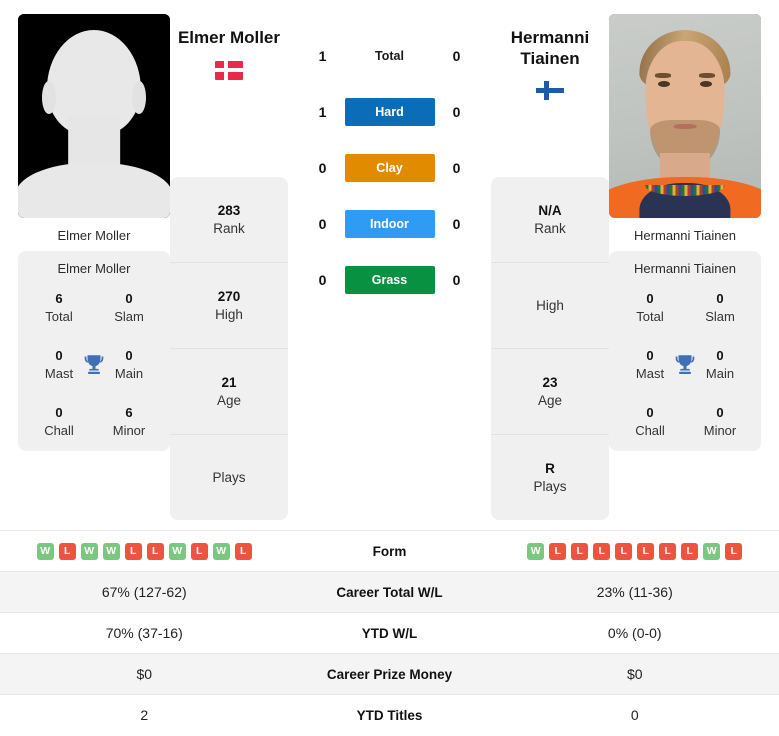 The width and height of the screenshot is (779, 736). I want to click on row-label-career-total-wl: Career Total W/L, so click(390, 592).